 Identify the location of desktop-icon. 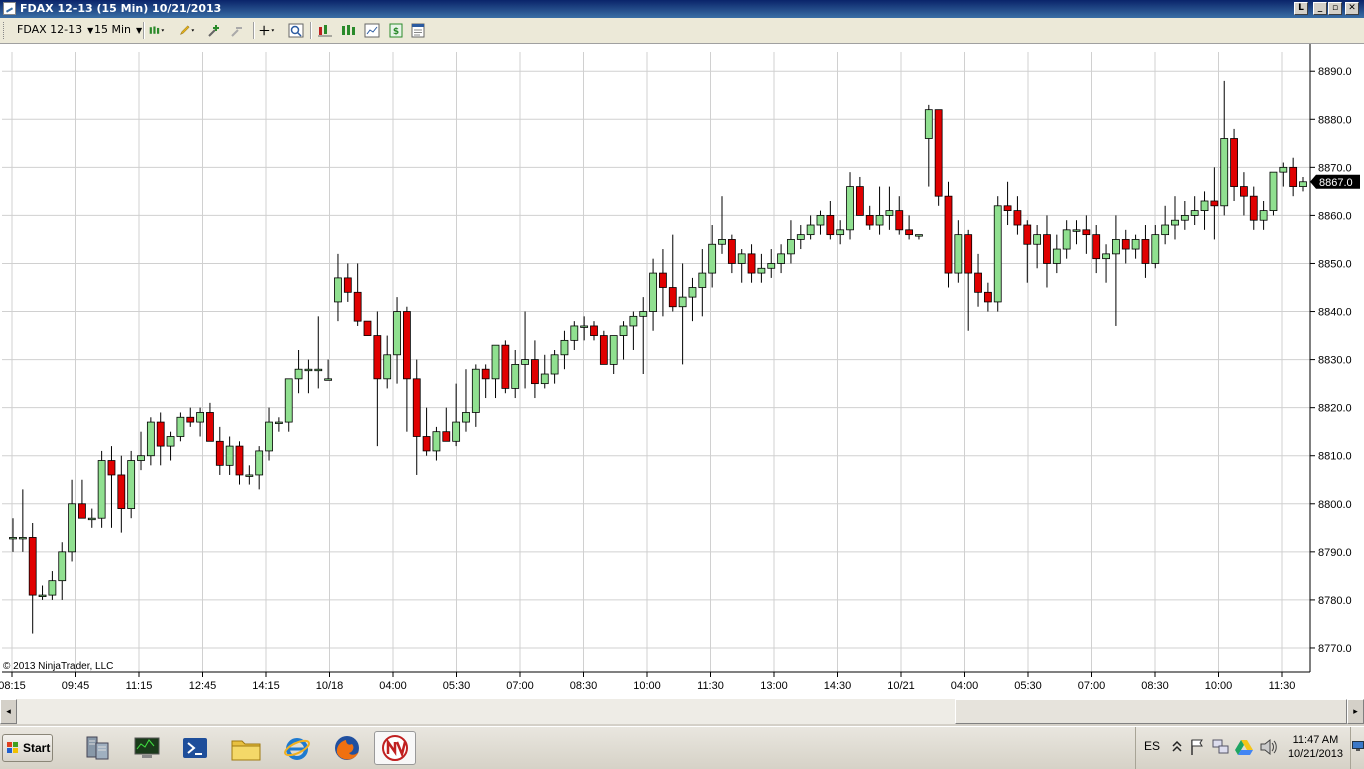
(1358, 746).